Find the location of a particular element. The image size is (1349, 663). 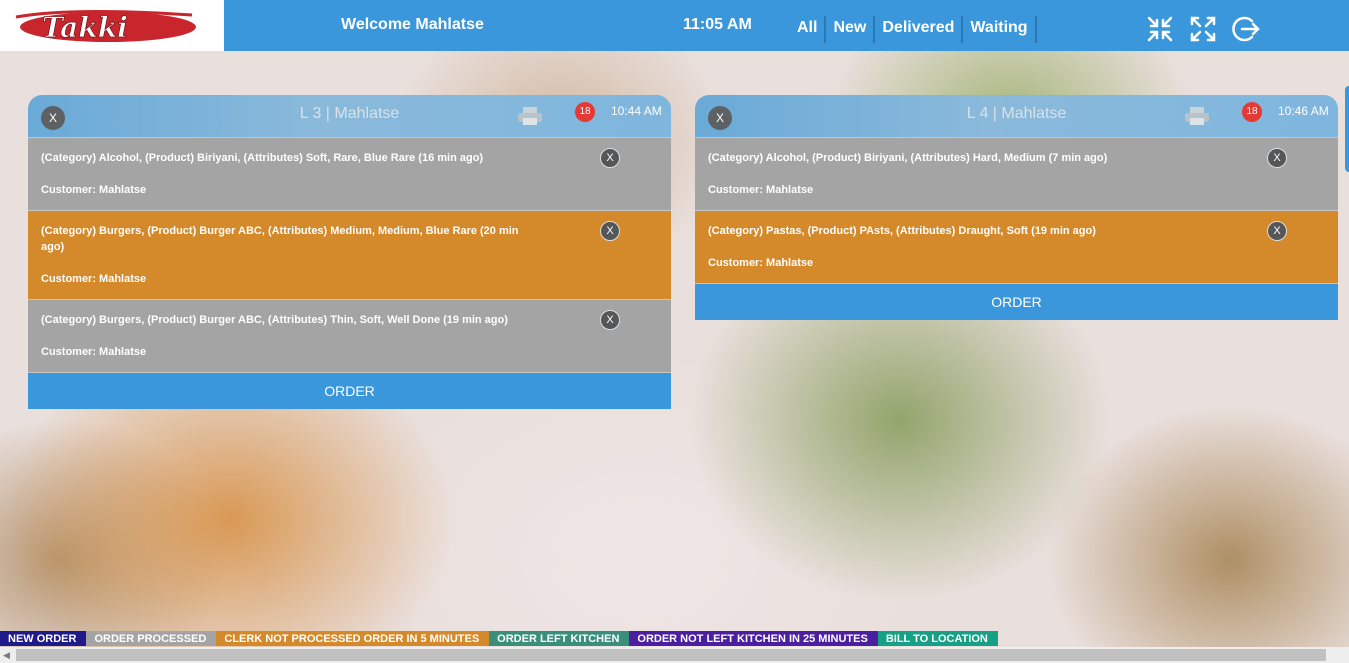

welcome-text: Welcome Mahlatse is located at coordinates (412, 24).